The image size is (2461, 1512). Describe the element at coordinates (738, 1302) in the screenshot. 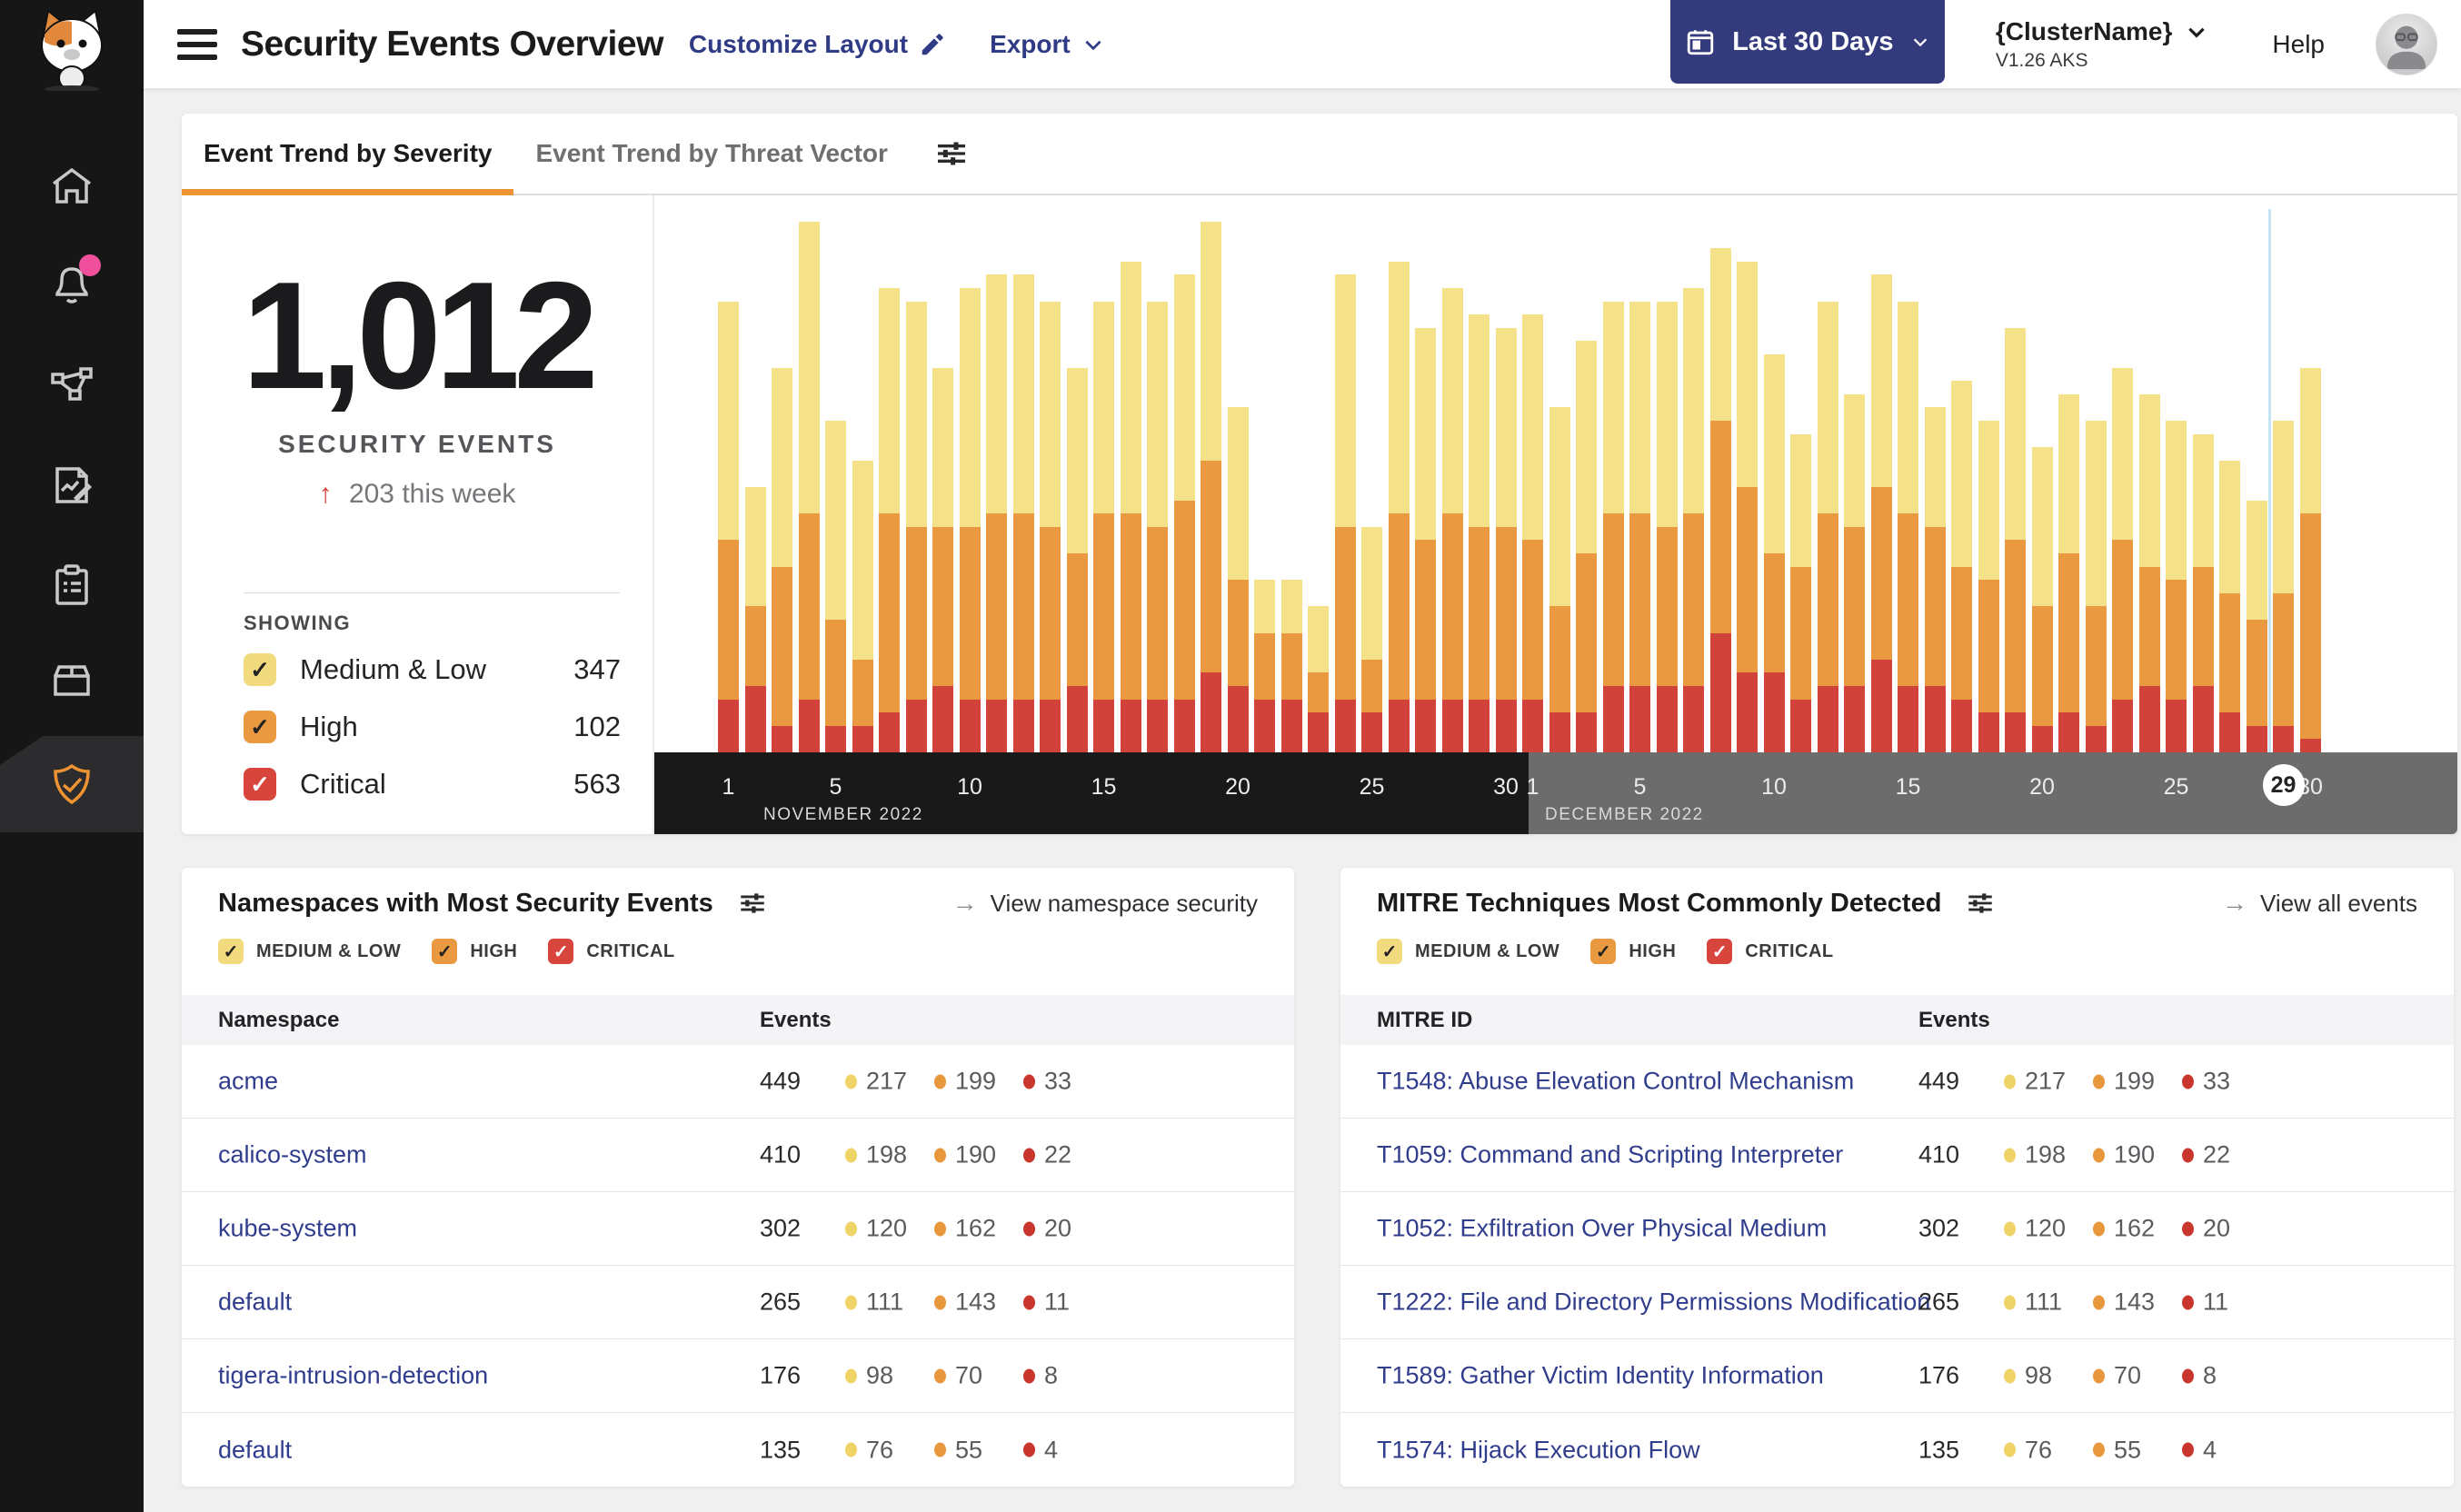

I see `table-row: default 265 111 143 11` at that location.